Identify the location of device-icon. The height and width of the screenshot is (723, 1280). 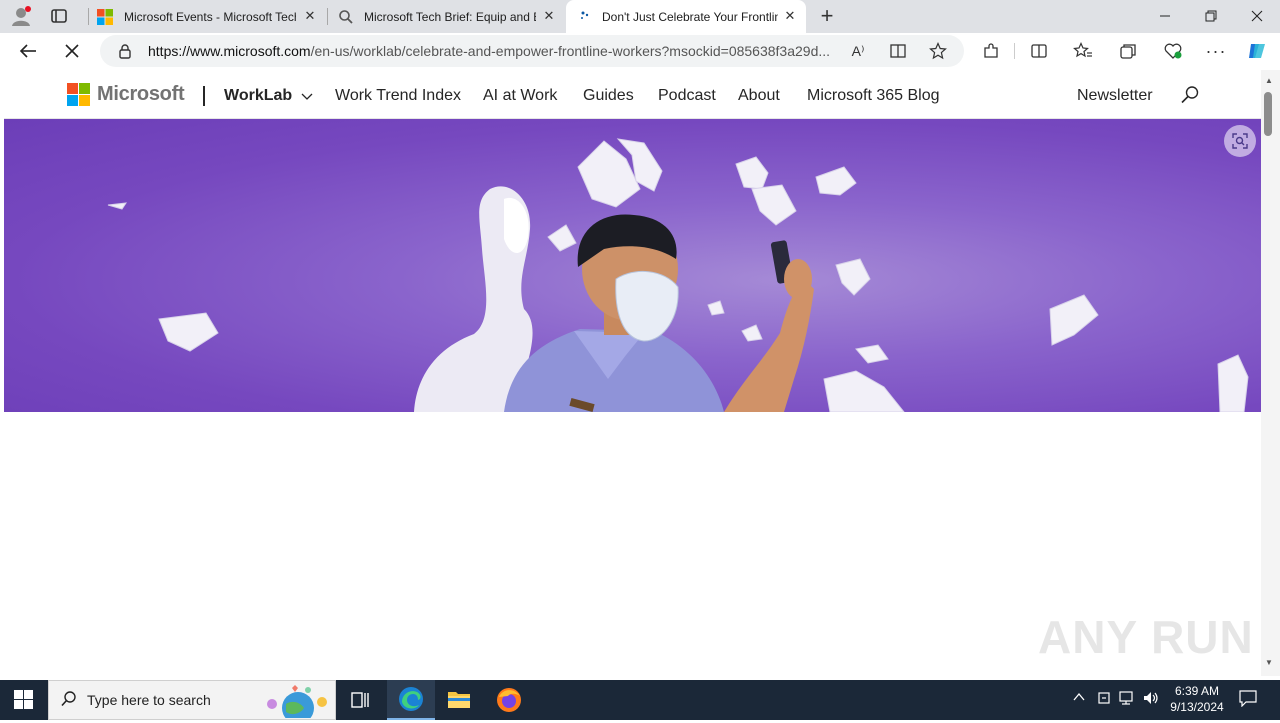
(1104, 698).